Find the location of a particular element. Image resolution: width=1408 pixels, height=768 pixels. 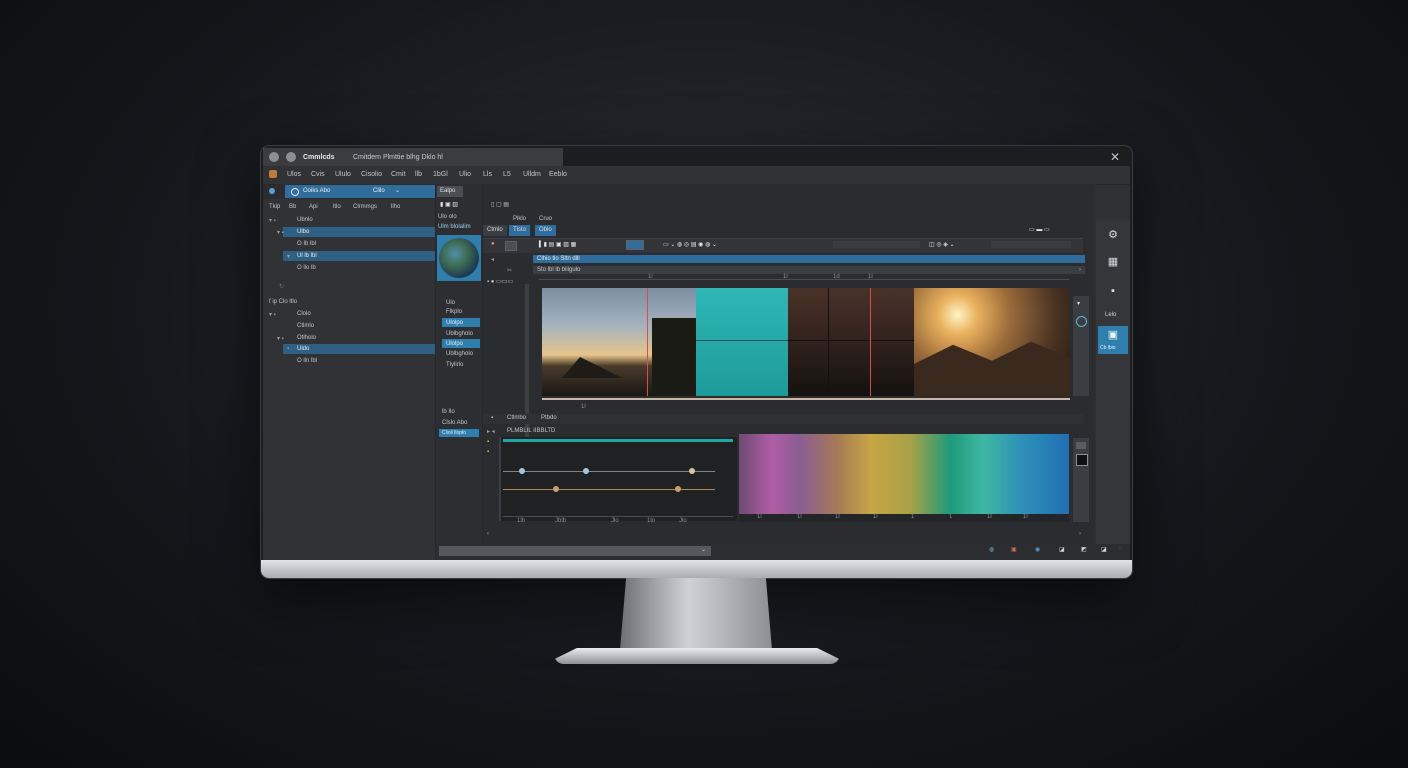

list-item: Tlylirlo is located at coordinates (454, 365).